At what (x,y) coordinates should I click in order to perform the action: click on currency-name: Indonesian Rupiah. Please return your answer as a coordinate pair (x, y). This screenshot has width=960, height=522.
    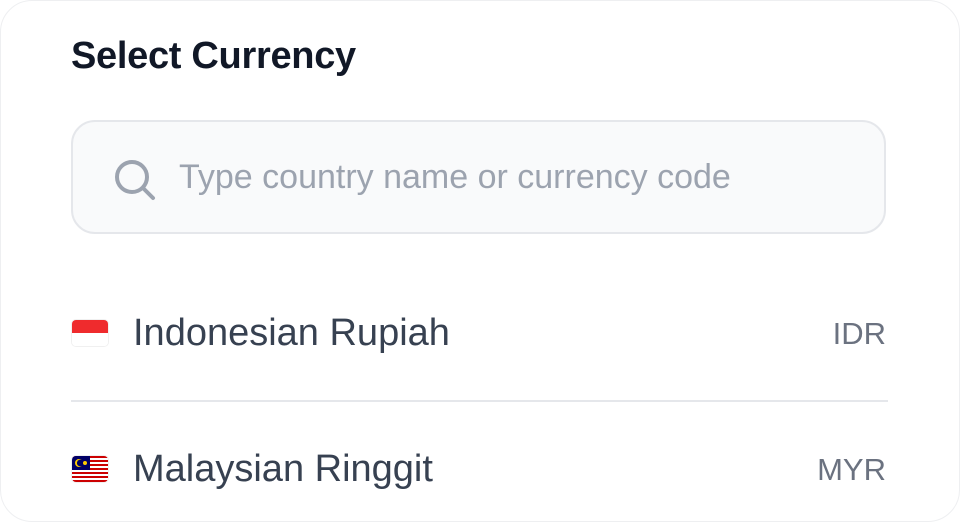
    Looking at the image, I should click on (291, 333).